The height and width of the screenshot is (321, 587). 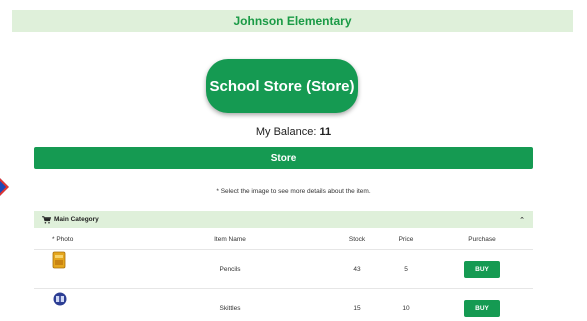 What do you see at coordinates (283, 219) in the screenshot?
I see `category-header: Main Category ⌃` at bounding box center [283, 219].